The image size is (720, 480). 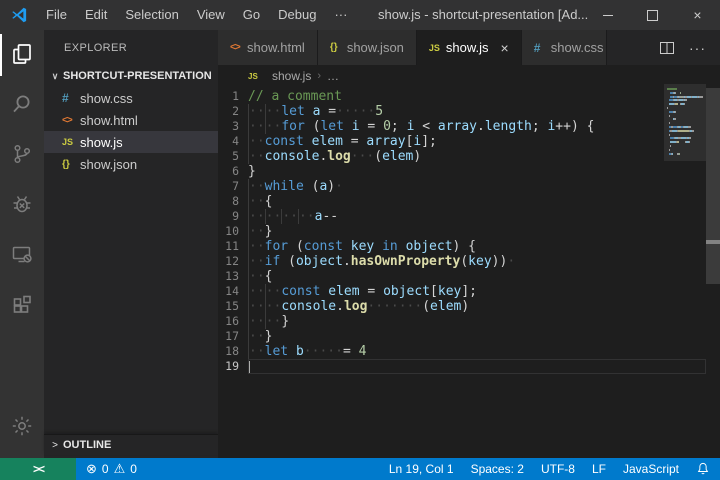 What do you see at coordinates (251, 15) in the screenshot?
I see `menu-go: Go` at bounding box center [251, 15].